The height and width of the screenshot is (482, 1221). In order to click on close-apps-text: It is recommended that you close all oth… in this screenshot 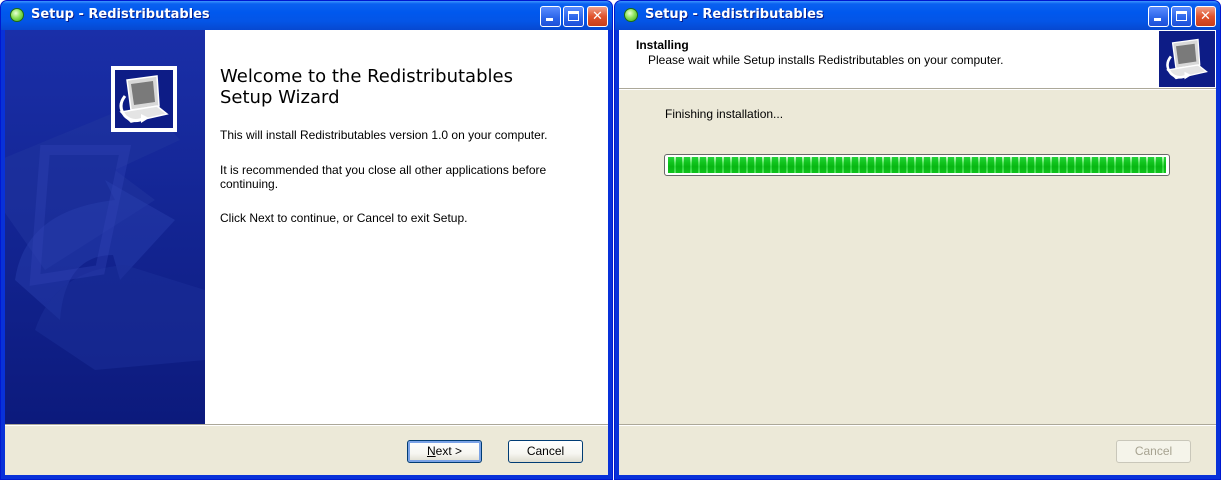, I will do `click(383, 177)`.